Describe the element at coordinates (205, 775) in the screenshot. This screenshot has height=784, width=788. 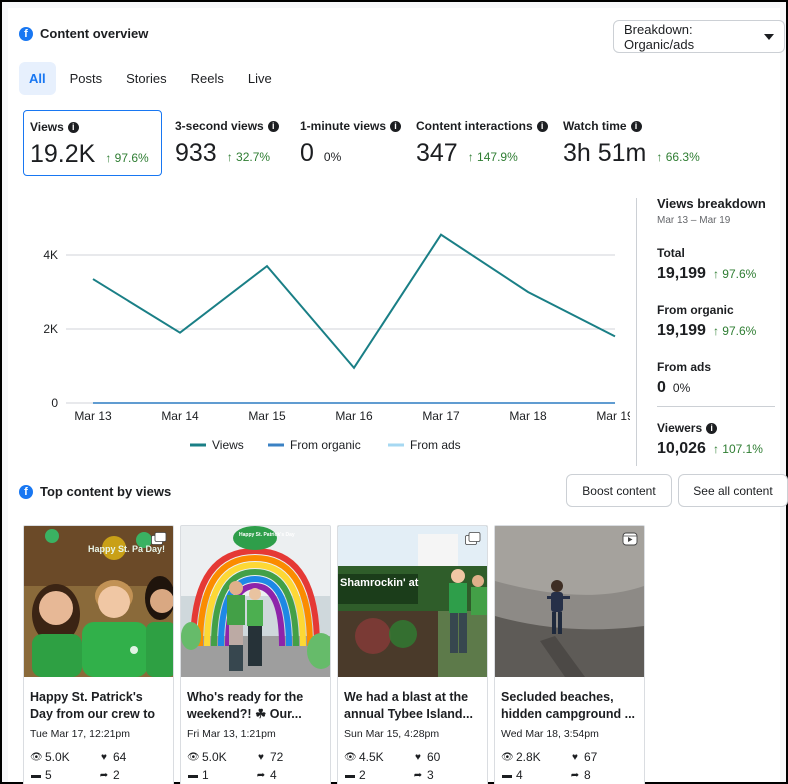
I see `comments-count: 1` at that location.